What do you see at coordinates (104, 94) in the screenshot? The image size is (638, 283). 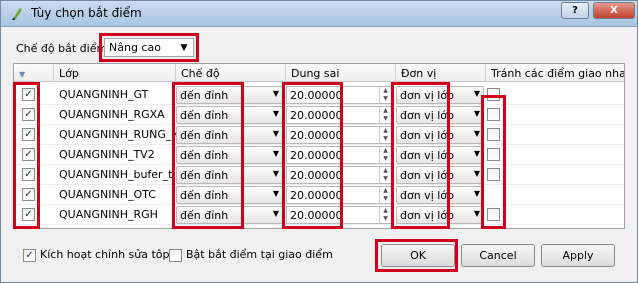 I see `layer-name: QUANGNINH_GT` at bounding box center [104, 94].